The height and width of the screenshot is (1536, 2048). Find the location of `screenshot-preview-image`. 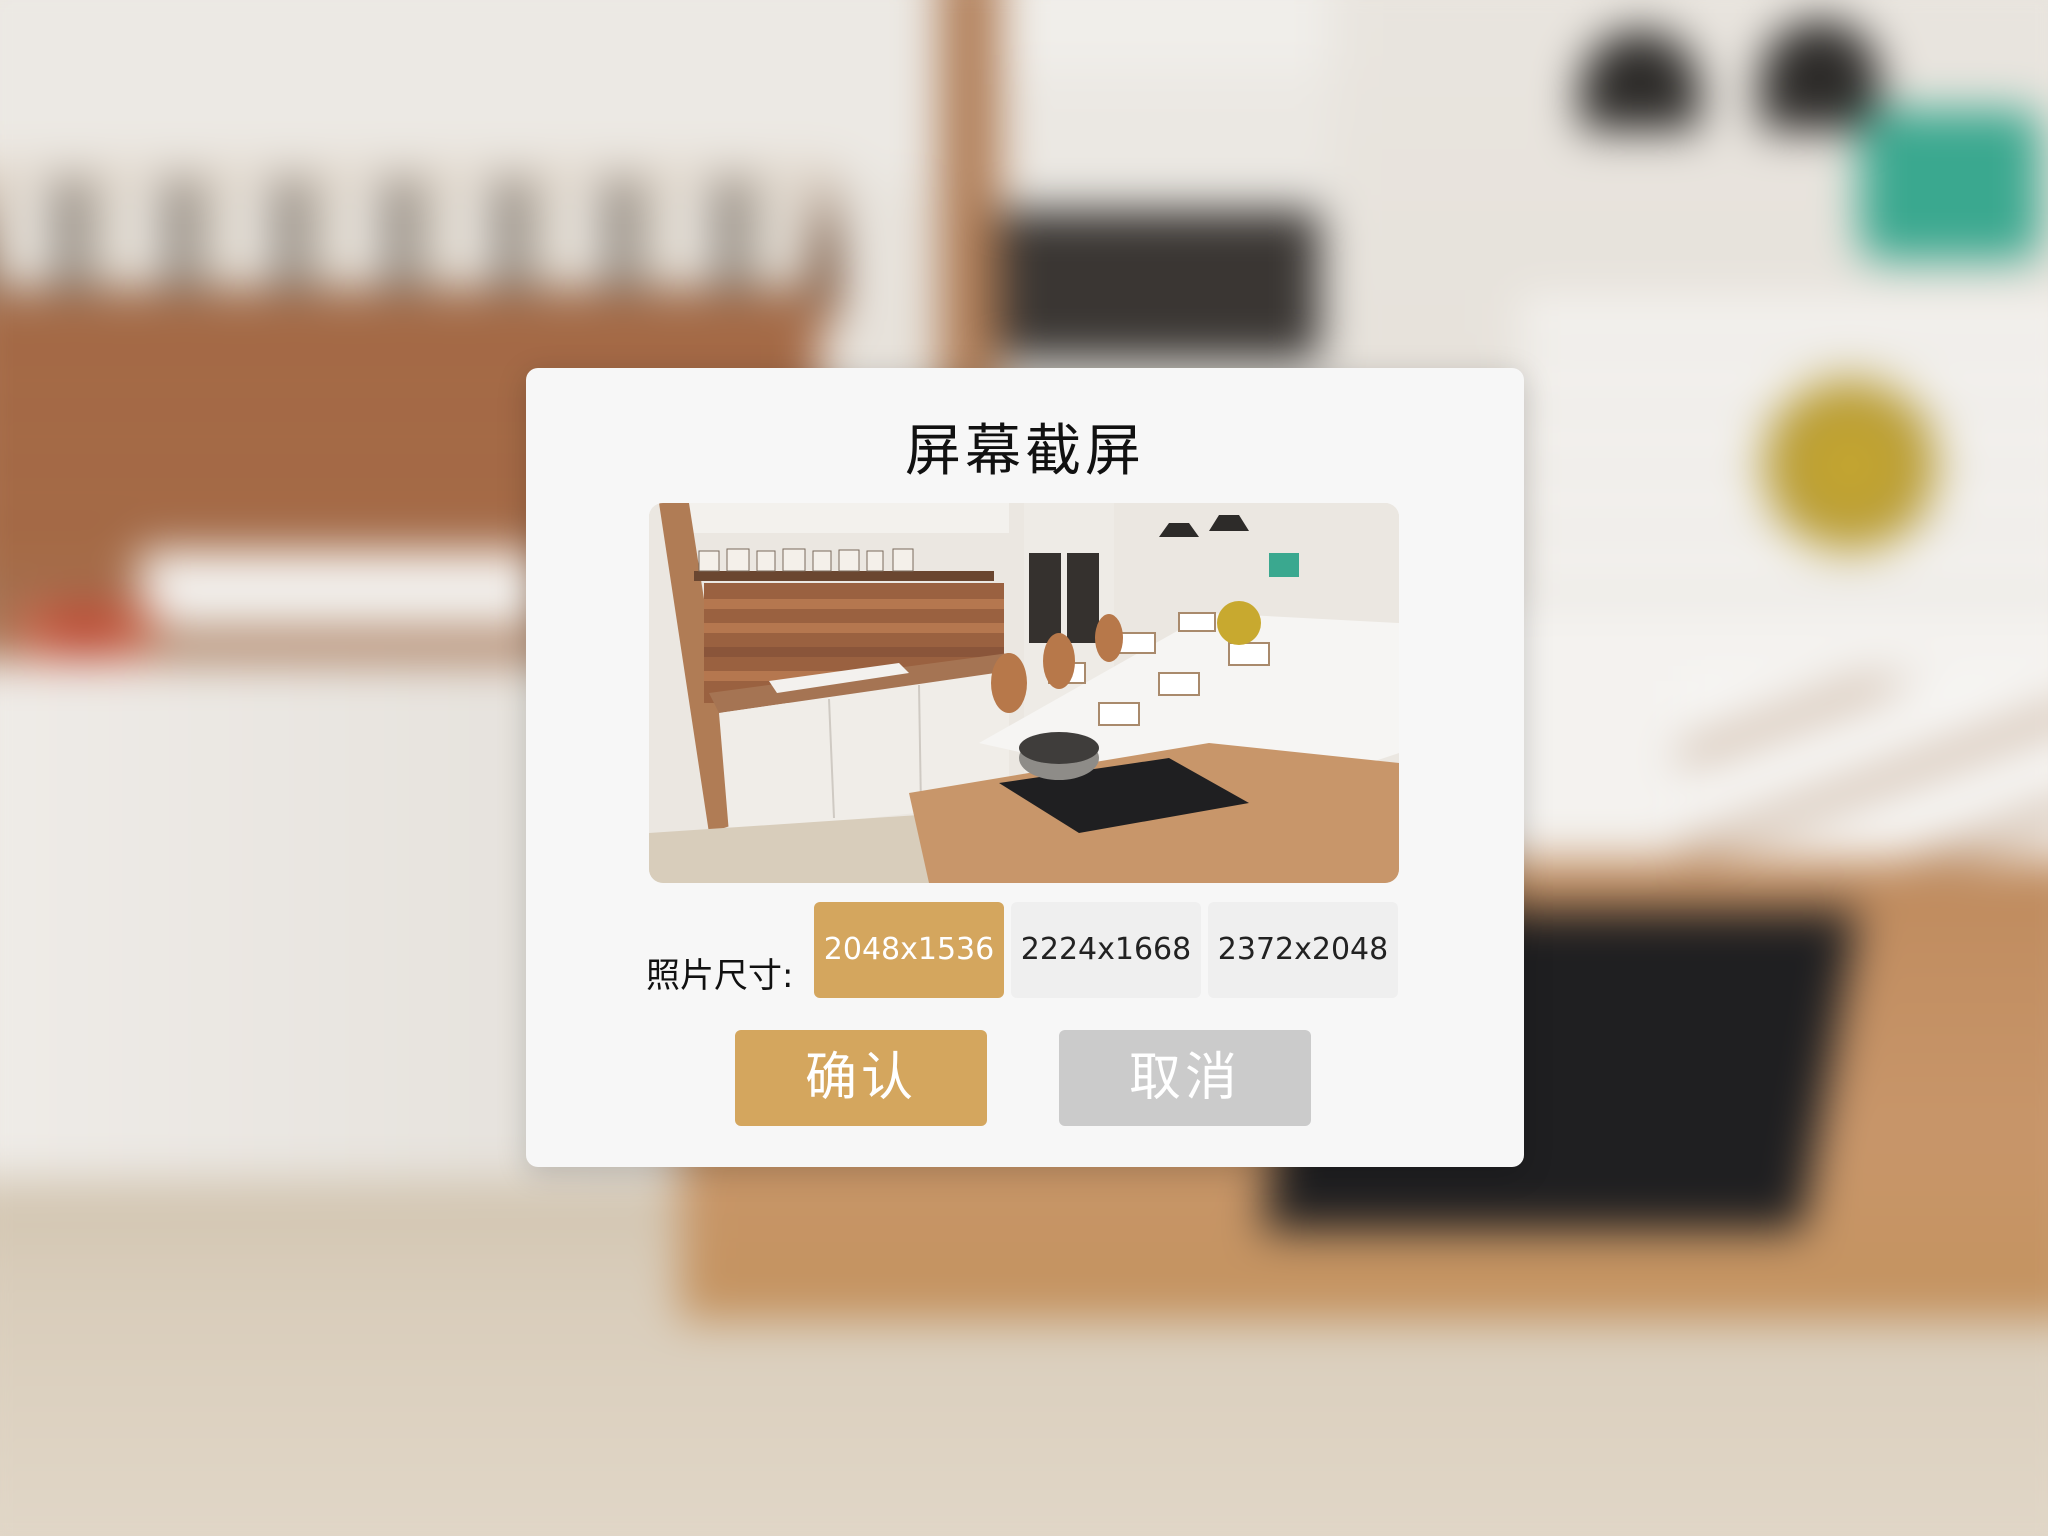

screenshot-preview-image is located at coordinates (1024, 693).